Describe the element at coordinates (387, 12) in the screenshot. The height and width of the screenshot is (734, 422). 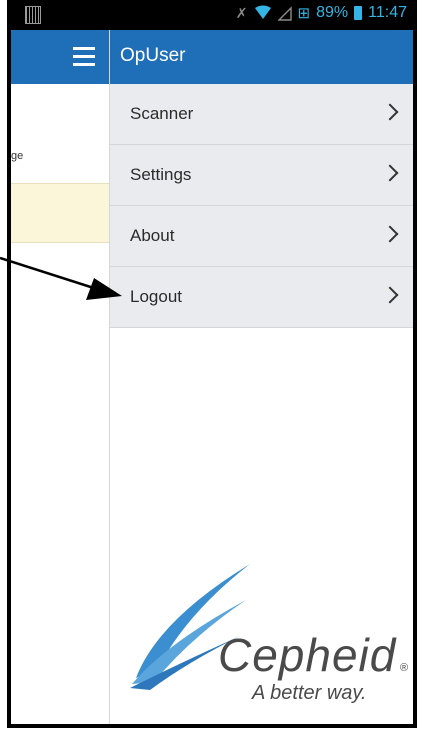
I see `clock: 11:47` at that location.